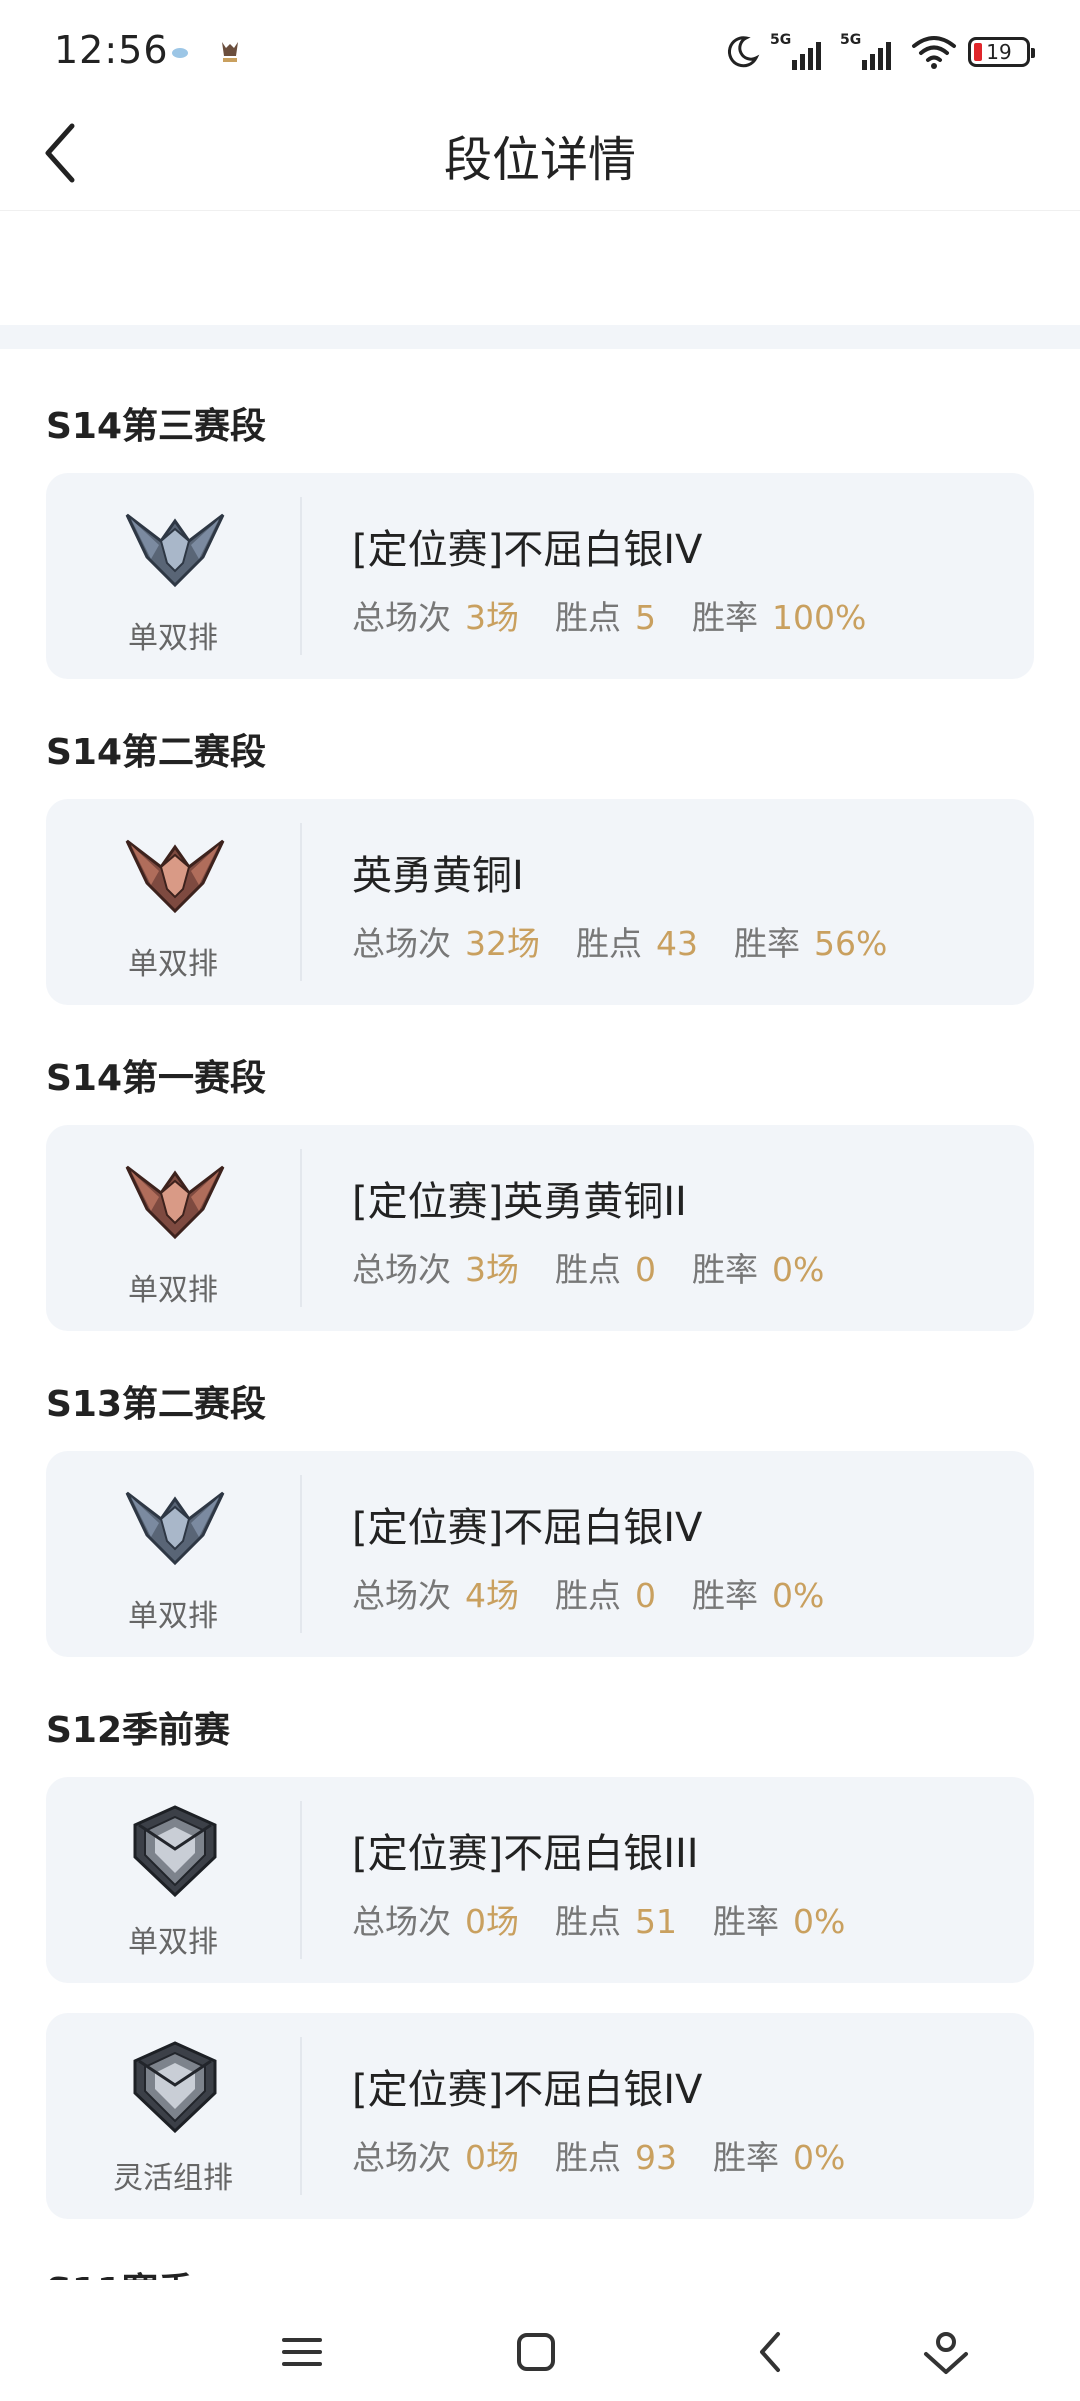  I want to click on back-nav-icon, so click(772, 2352).